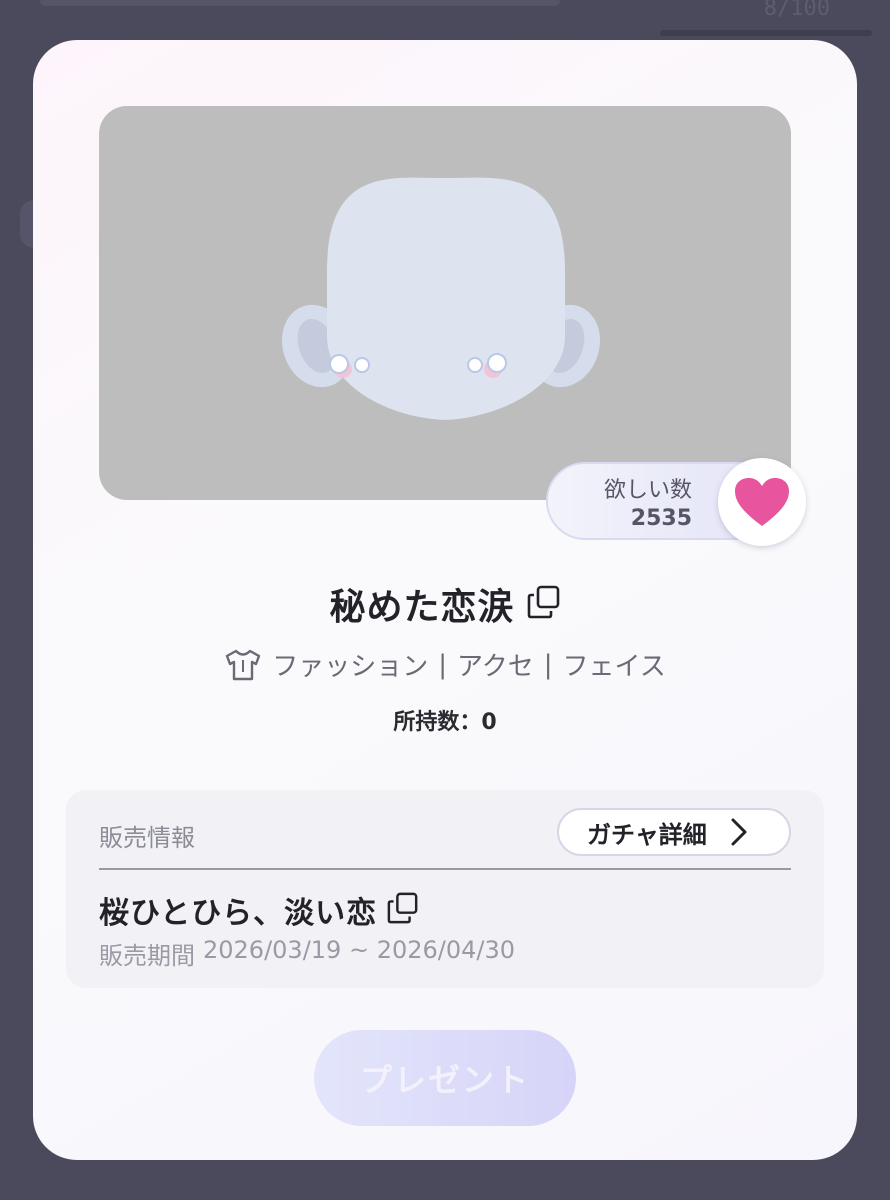 This screenshot has height=1200, width=890. I want to click on wish-count-label: 欲しい数, so click(647, 490).